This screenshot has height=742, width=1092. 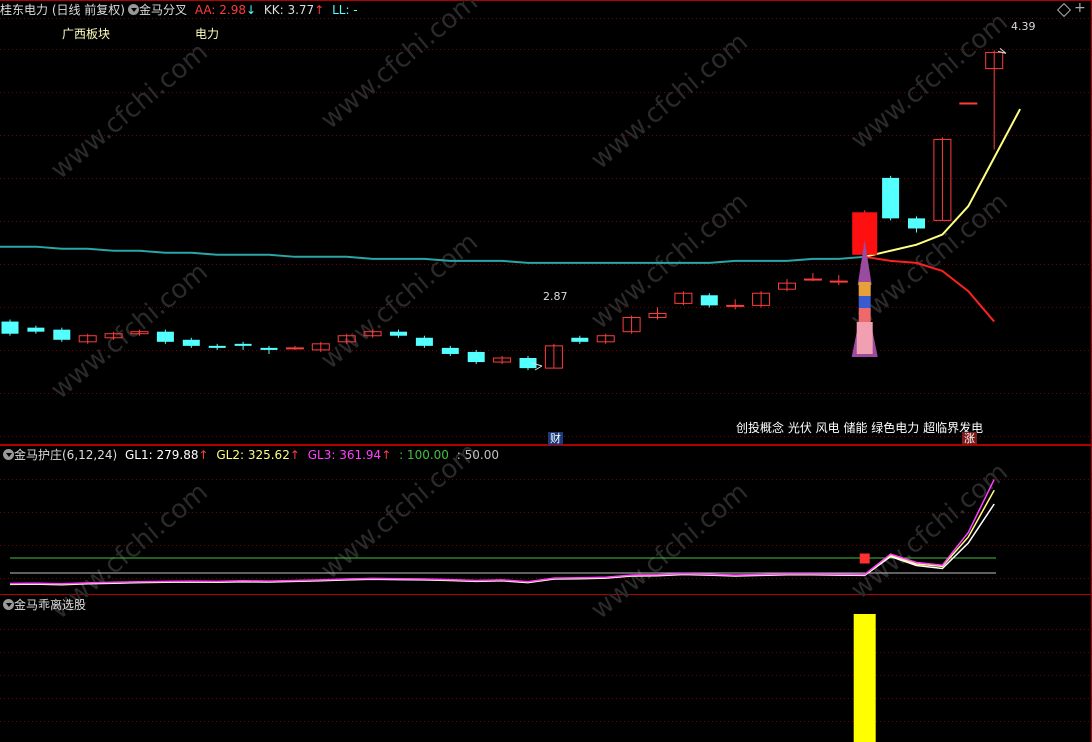 I want to click on concept-tags: 创投概念 光伏 风电 储能 绿色电力 超临界发电, so click(x=859, y=427).